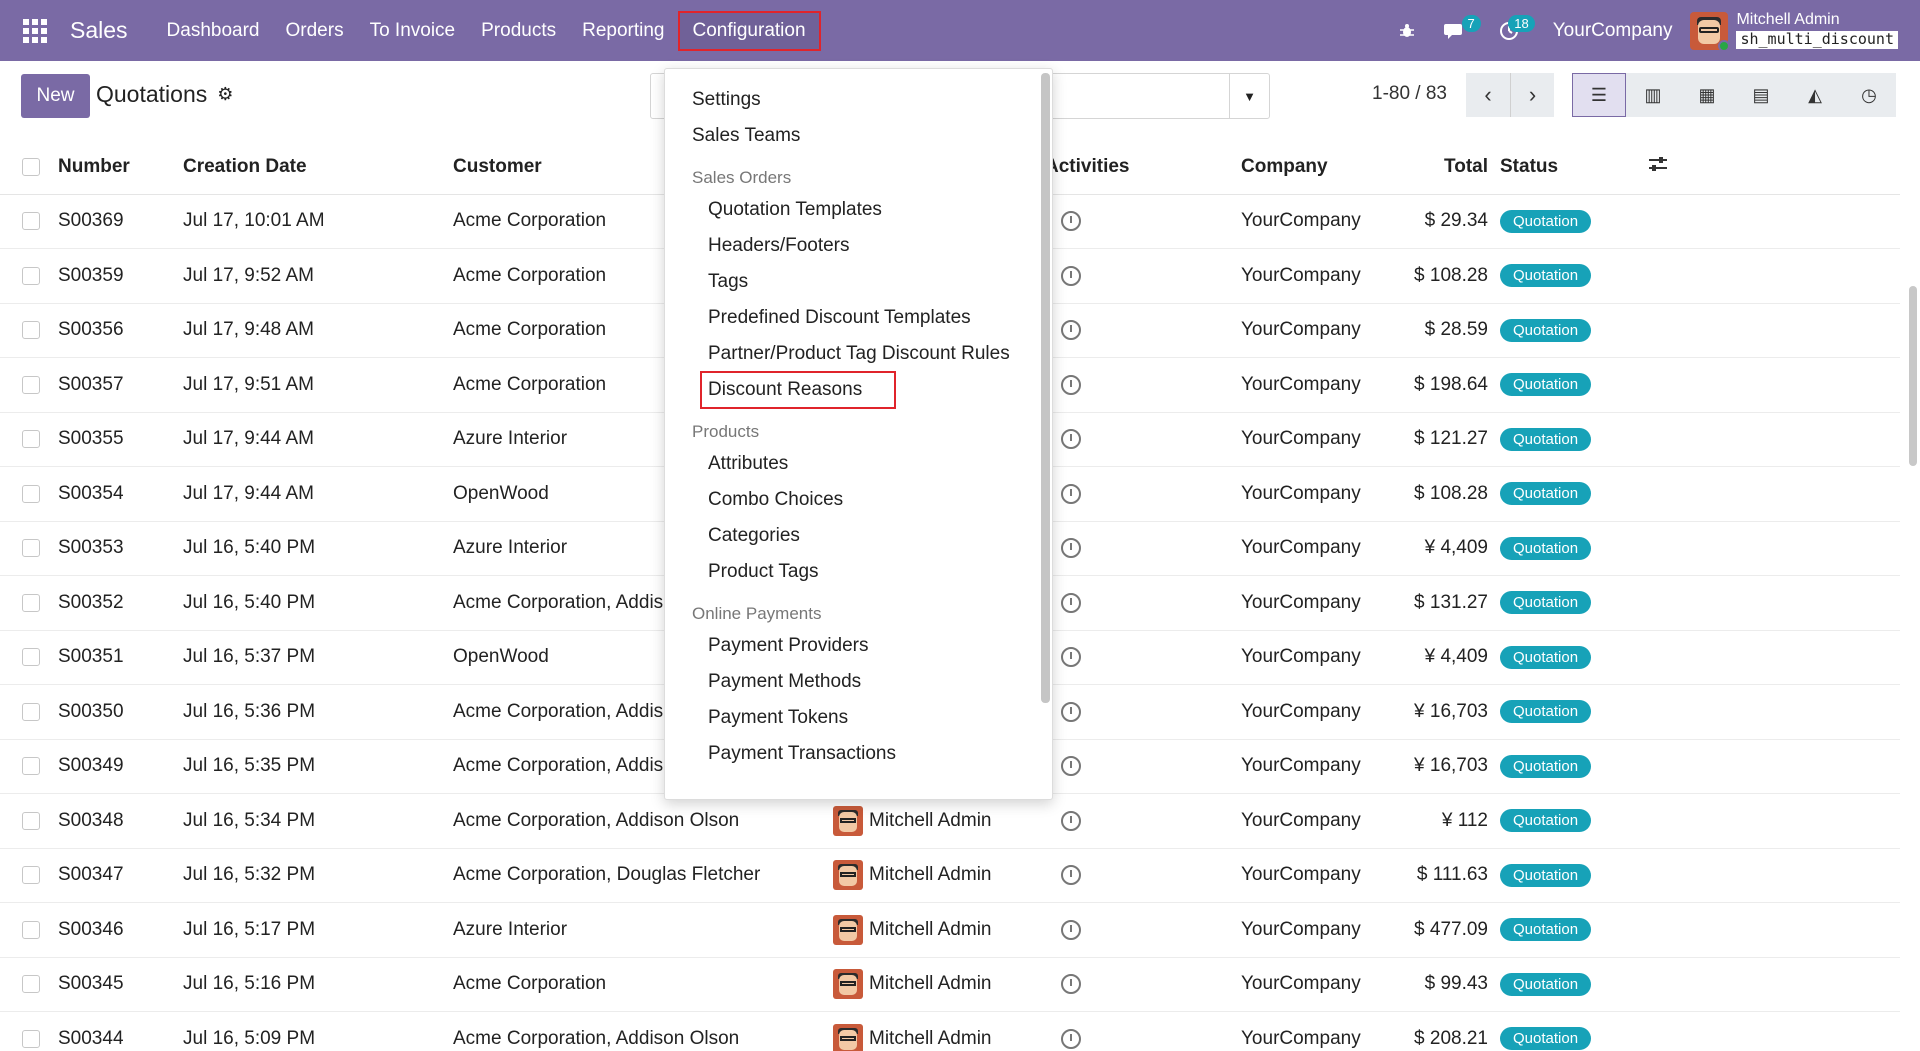  I want to click on menu-configuration: Configuration, so click(749, 30).